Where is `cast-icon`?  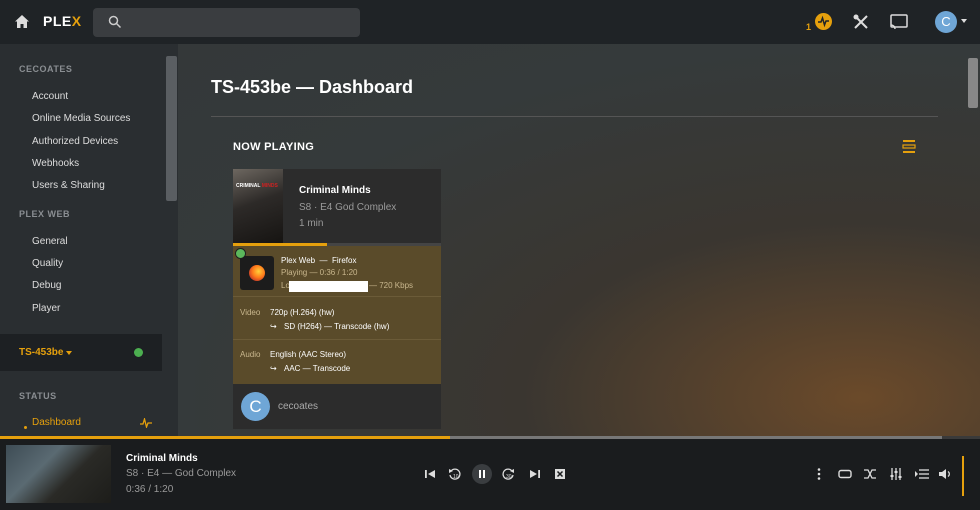
cast-icon is located at coordinates (899, 22).